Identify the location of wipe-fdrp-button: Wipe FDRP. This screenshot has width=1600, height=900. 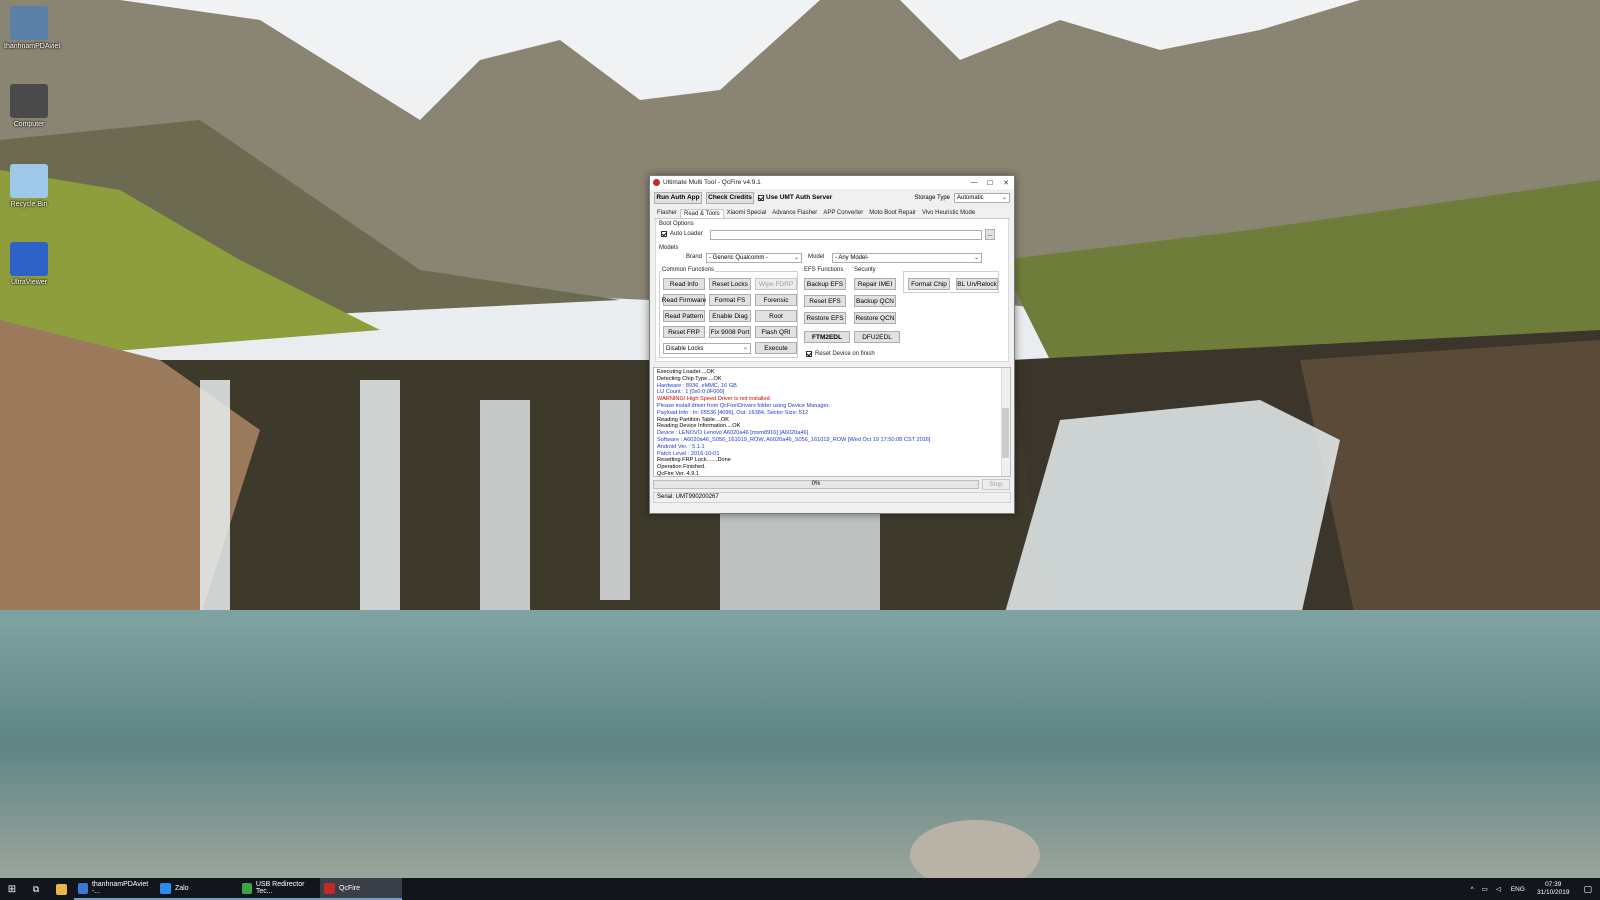
(776, 284).